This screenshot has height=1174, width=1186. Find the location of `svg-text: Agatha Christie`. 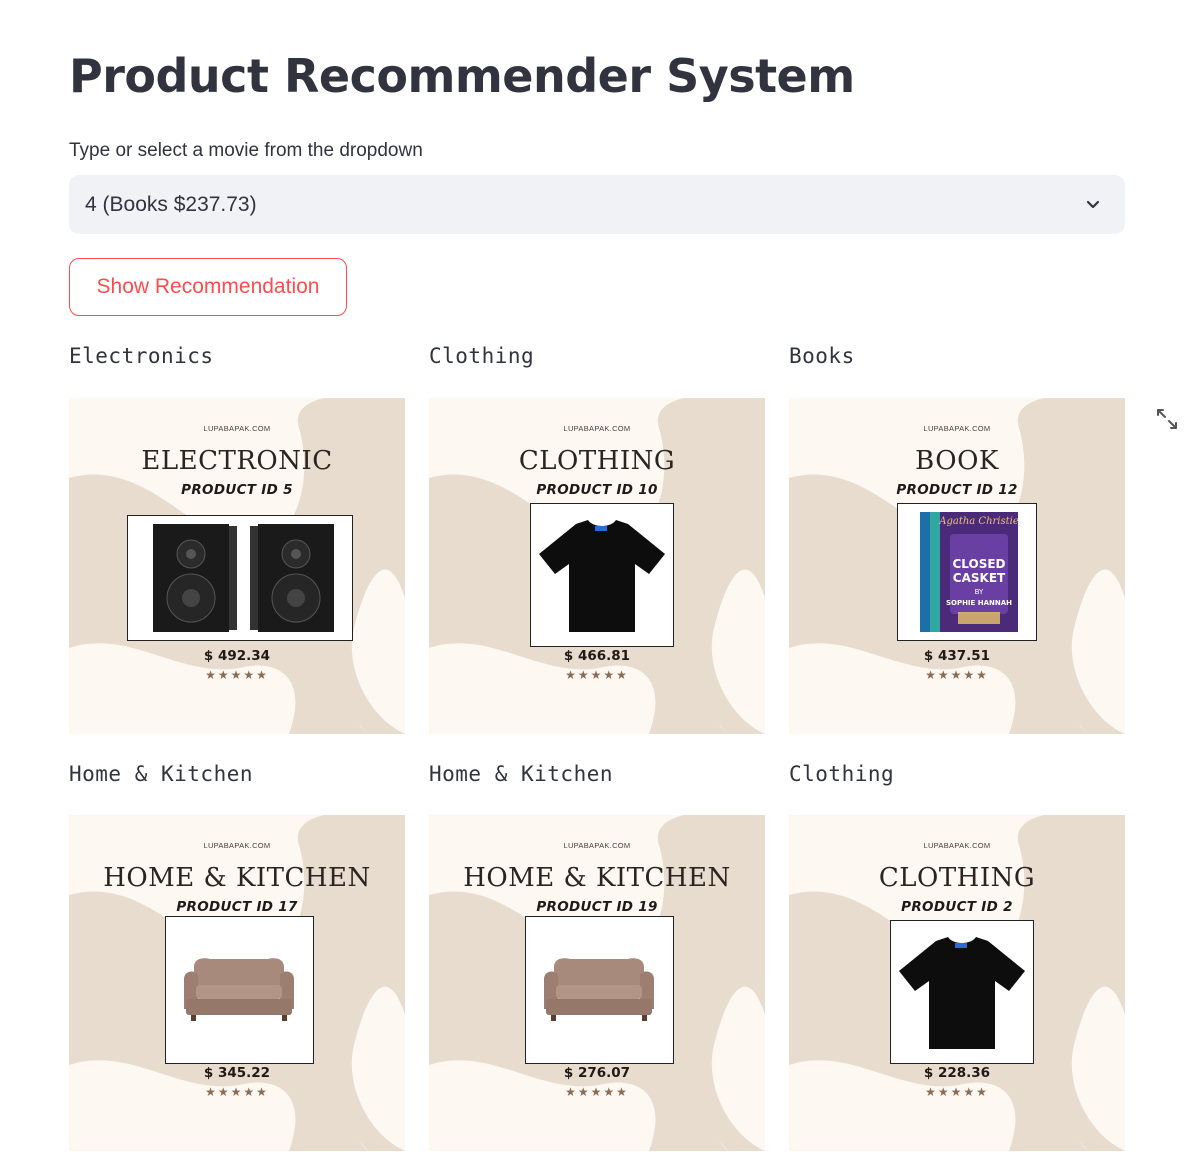

svg-text: Agatha Christie is located at coordinates (978, 521).